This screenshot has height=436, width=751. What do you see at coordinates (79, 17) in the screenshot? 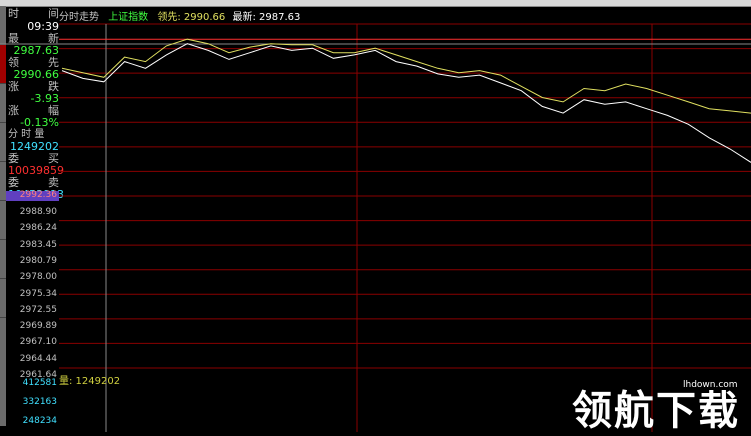
I see `mode-label: 分时走势` at bounding box center [79, 17].